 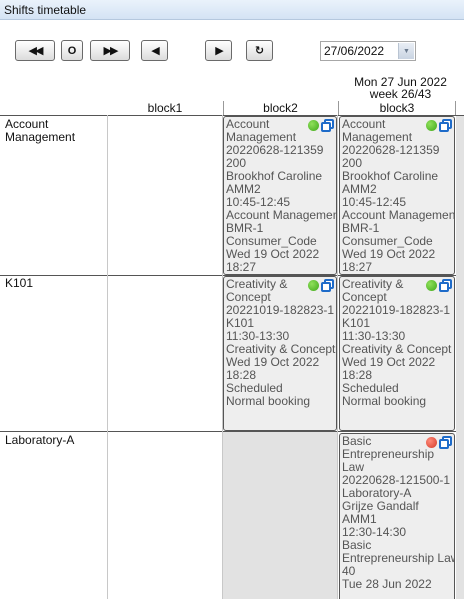 I want to click on card-line: Tue 28 Jun 2022, so click(x=387, y=584).